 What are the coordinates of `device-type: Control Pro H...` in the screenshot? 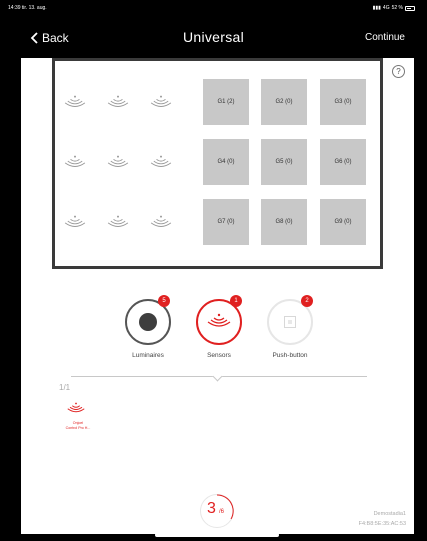 It's located at (78, 428).